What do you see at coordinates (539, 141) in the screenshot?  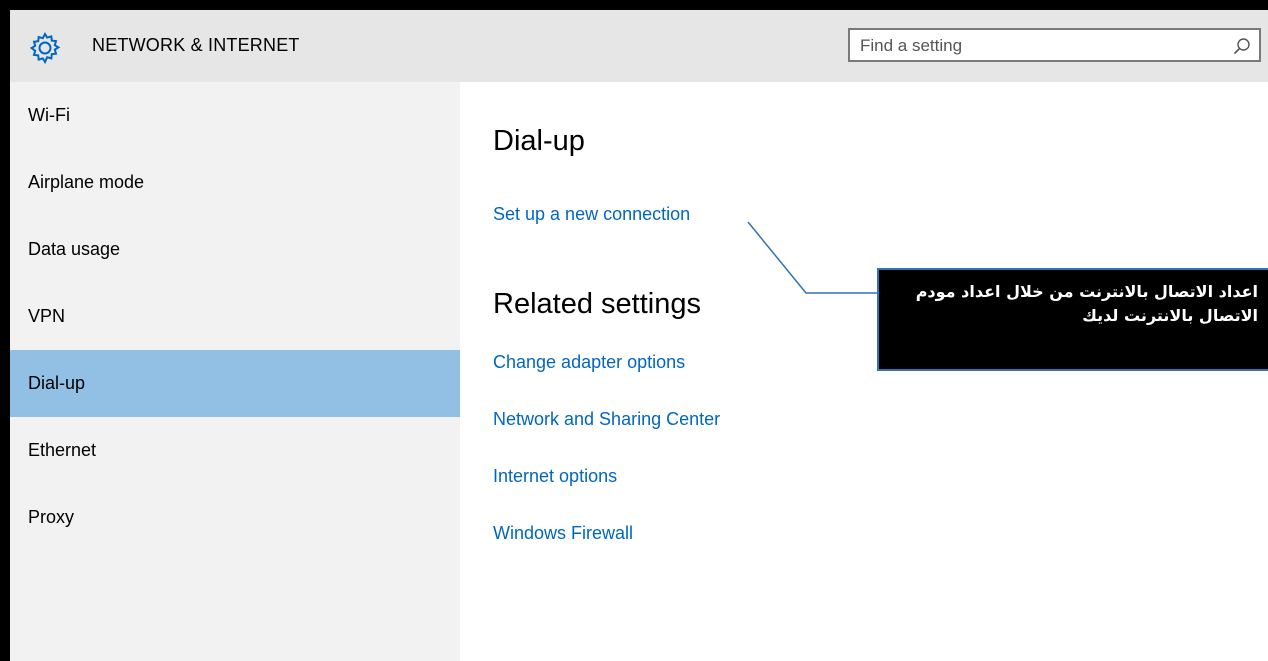 I see `page-title: Dial-up` at bounding box center [539, 141].